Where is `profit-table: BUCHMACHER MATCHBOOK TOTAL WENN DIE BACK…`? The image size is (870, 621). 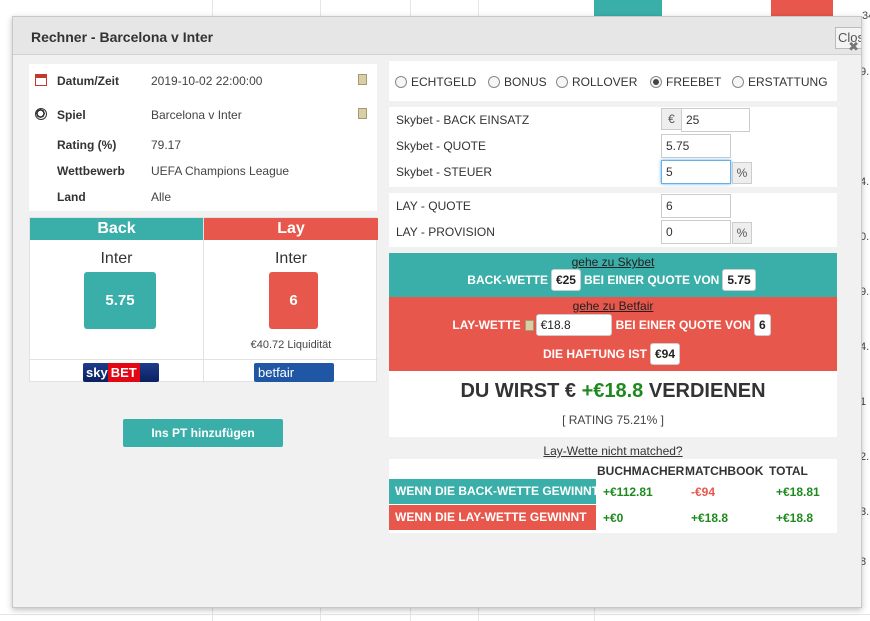
profit-table: BUCHMACHER MATCHBOOK TOTAL WENN DIE BACK… is located at coordinates (613, 496).